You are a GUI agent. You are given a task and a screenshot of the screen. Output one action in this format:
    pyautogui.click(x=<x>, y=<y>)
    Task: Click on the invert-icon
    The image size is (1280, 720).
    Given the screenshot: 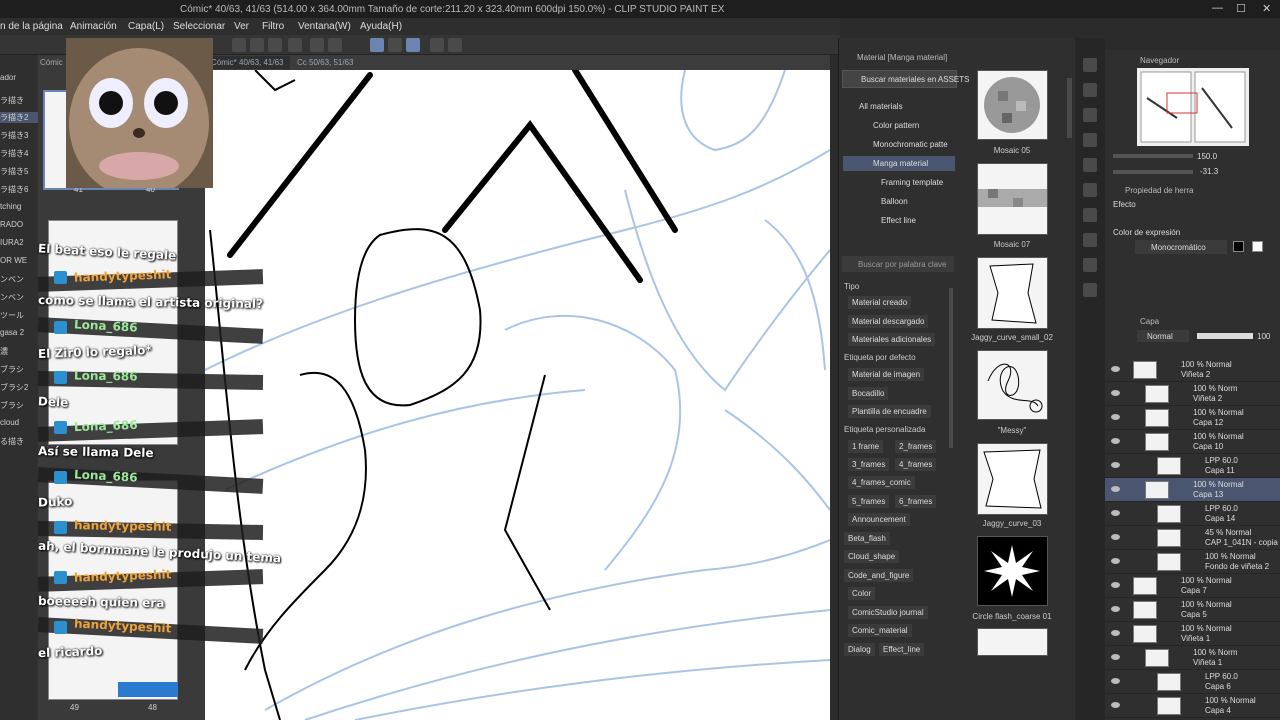 What is the action you would take?
    pyautogui.click(x=335, y=45)
    